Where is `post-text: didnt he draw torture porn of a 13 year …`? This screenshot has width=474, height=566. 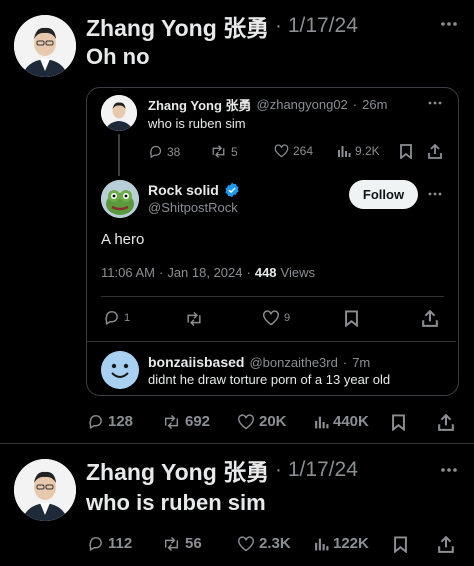 post-text: didnt he draw torture porn of a 13 year … is located at coordinates (269, 379).